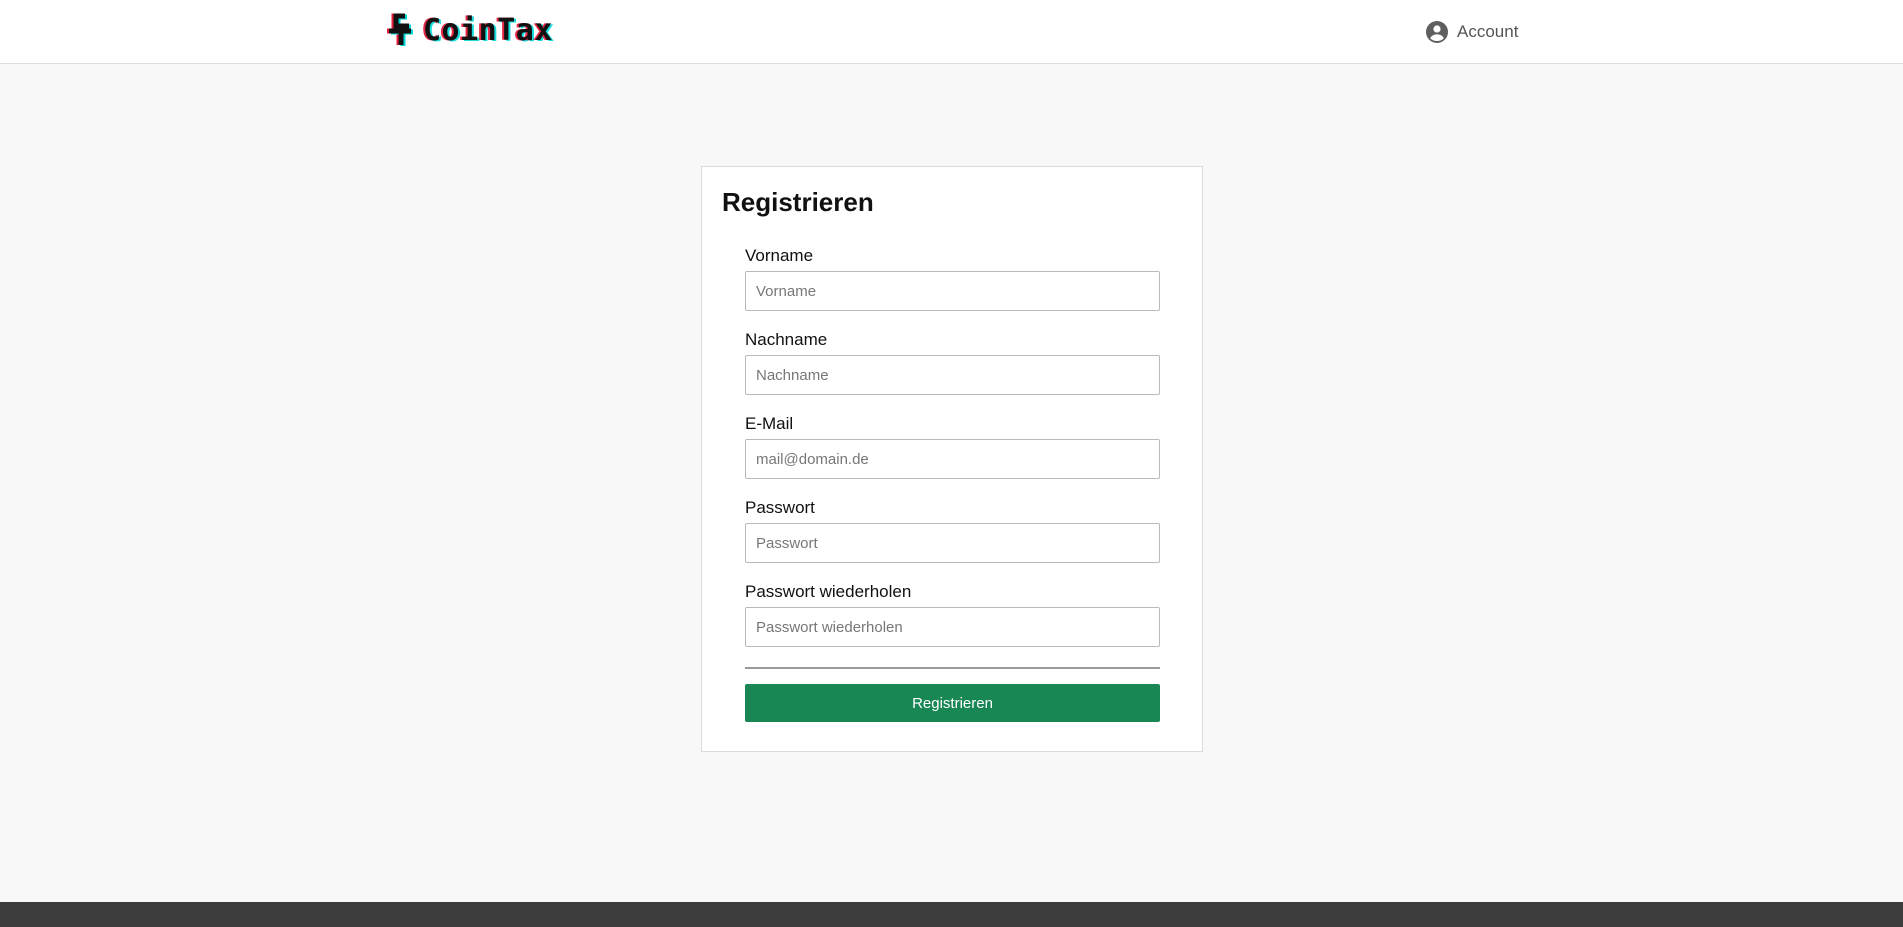 The height and width of the screenshot is (927, 1903). I want to click on password-repeat-field-group: Passwort wiederholen, so click(952, 614).